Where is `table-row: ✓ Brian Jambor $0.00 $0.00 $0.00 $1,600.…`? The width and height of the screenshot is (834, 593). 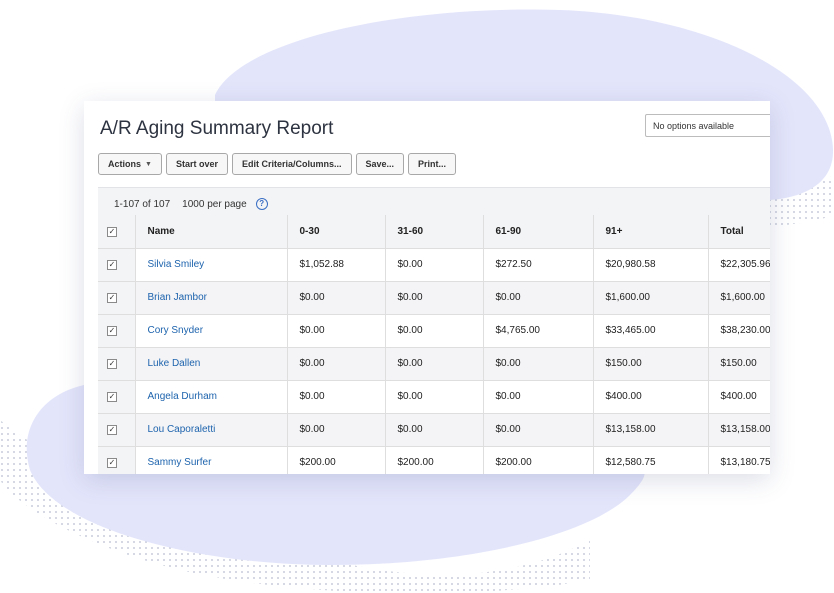
table-row: ✓ Brian Jambor $0.00 $0.00 $0.00 $1,600.… is located at coordinates (434, 298).